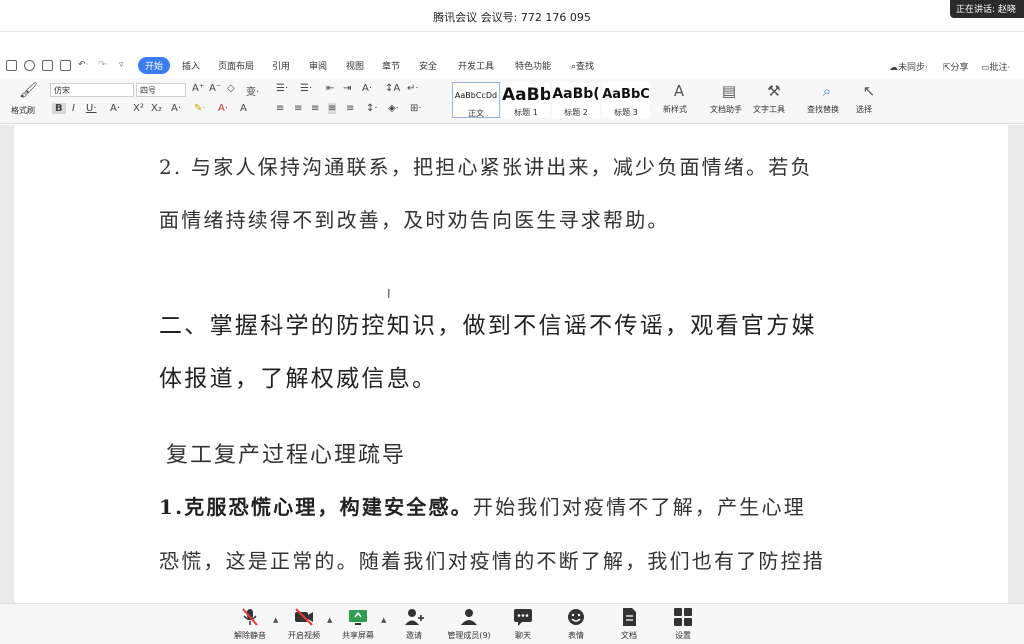 This screenshot has height=644, width=1024. What do you see at coordinates (959, 68) in the screenshot?
I see `share-label: 分享` at bounding box center [959, 68].